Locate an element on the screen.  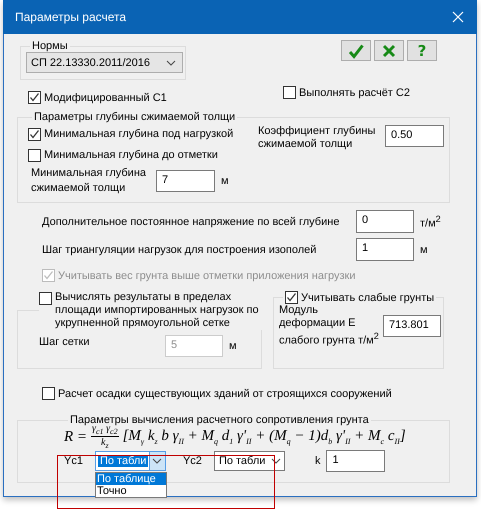
dropdown: По табли is located at coordinates (249, 461).